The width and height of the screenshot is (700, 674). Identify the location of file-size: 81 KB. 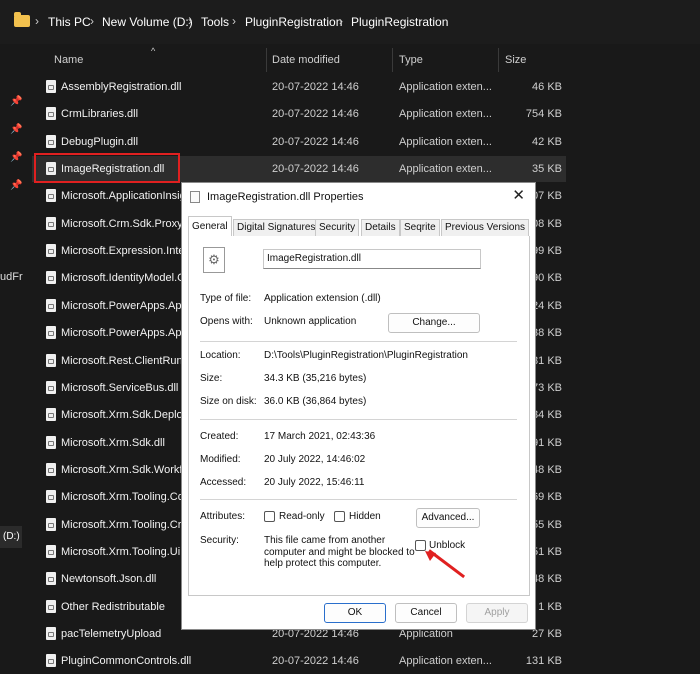
(547, 360).